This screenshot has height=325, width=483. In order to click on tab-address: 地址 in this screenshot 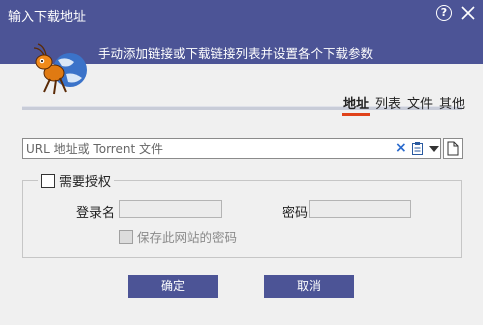, I will do `click(356, 104)`.